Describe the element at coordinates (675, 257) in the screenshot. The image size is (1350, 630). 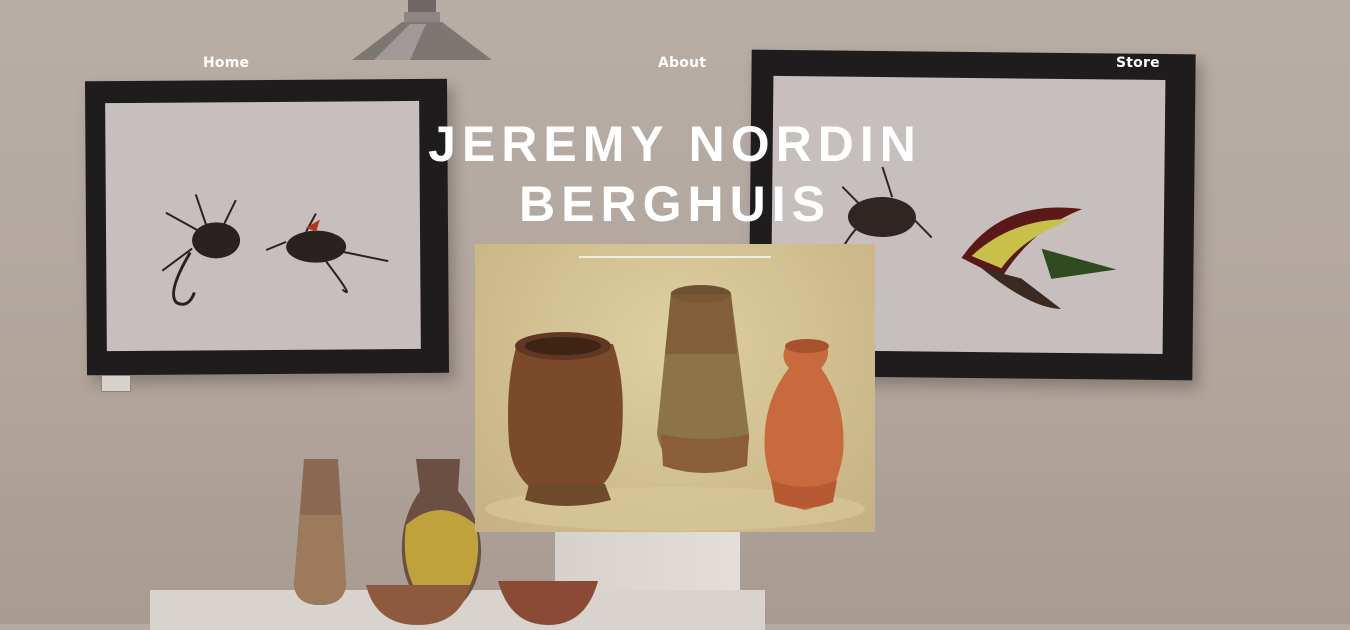
I see `title-divider` at that location.